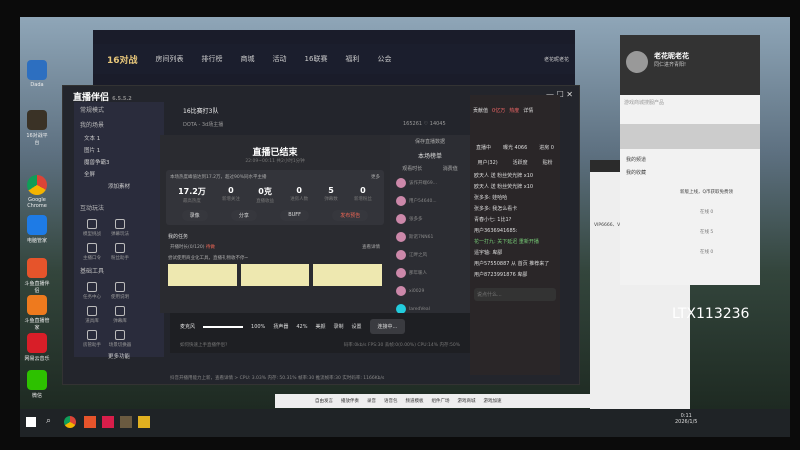  What do you see at coordinates (487, 162) in the screenshot?
I see `tab-users: 用户(32)` at bounding box center [487, 162].